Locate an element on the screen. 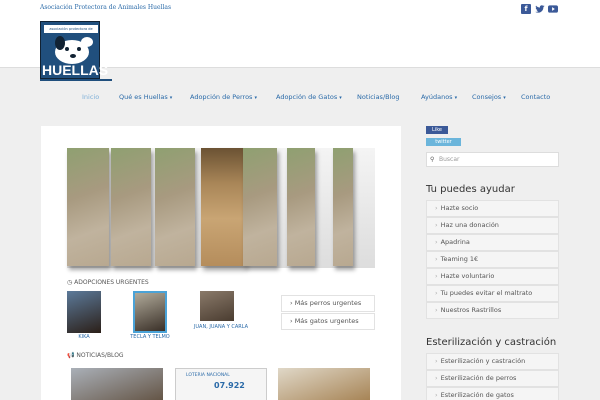 This screenshot has width=600, height=400. nav-item-ayudanos: Ayúdanos ▾ is located at coordinates (439, 97).